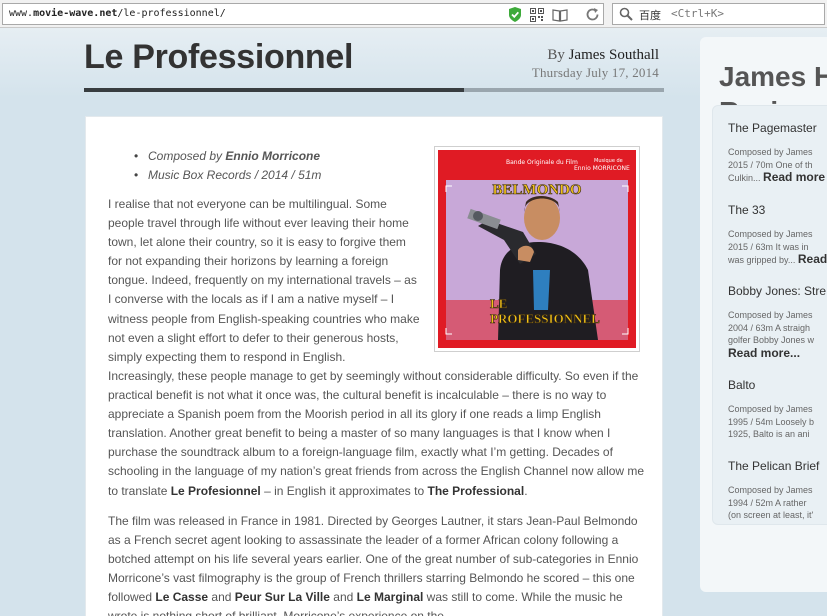 The image size is (827, 616). Describe the element at coordinates (227, 175) in the screenshot. I see `release-info-item: Music Box Records / 2014 / 51m` at that location.